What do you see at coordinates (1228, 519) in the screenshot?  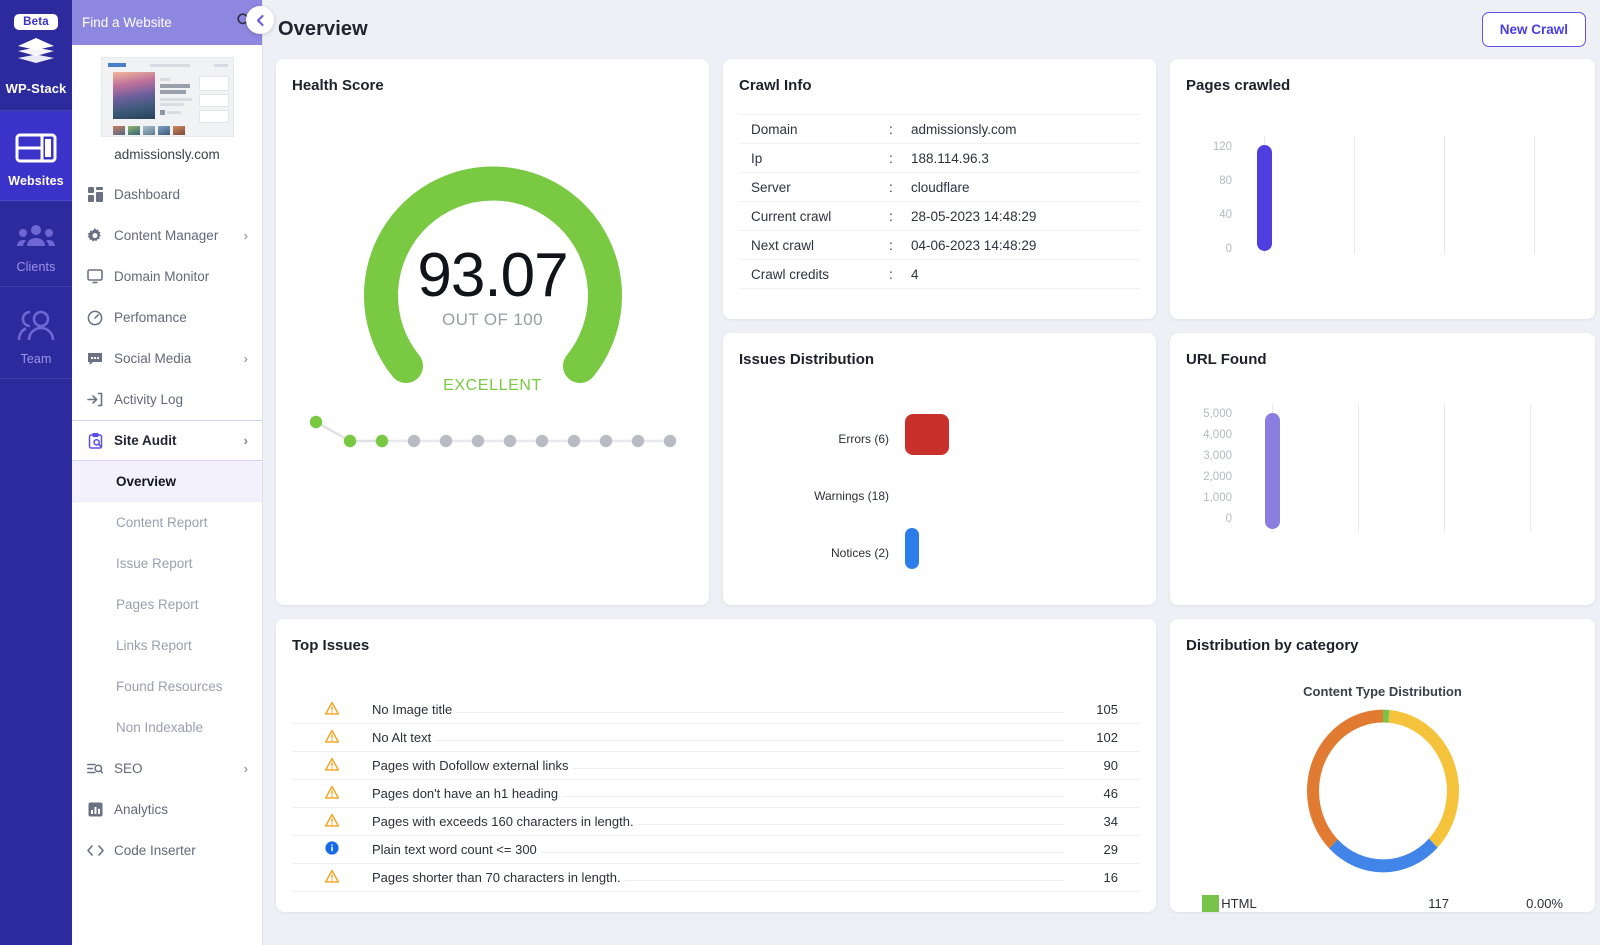 I see `y-tick-label: 0` at bounding box center [1228, 519].